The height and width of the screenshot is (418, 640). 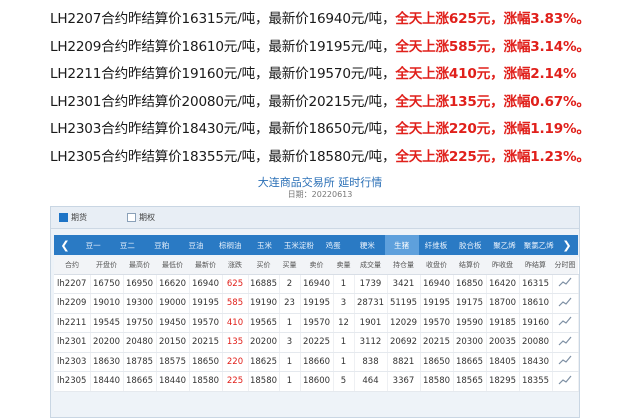 I want to click on table-cell: 19570, so click(x=317, y=323).